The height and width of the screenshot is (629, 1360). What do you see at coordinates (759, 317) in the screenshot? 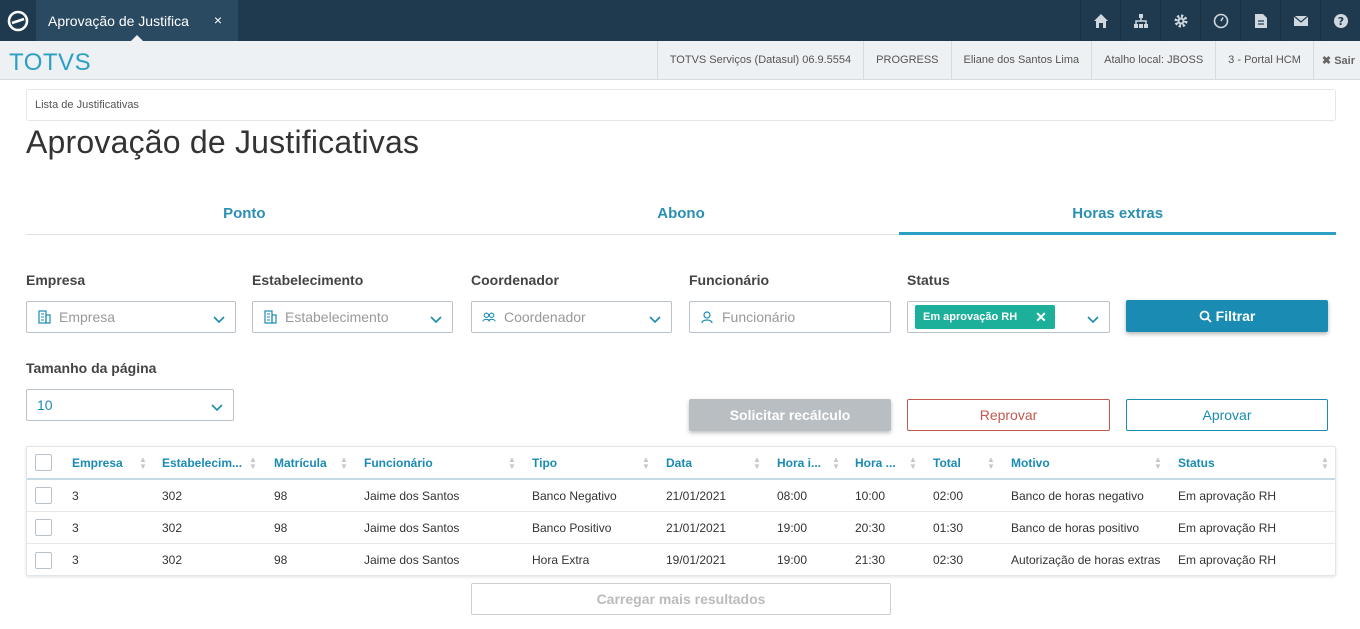
I see `funcionario-placeholder: Funcionário` at bounding box center [759, 317].